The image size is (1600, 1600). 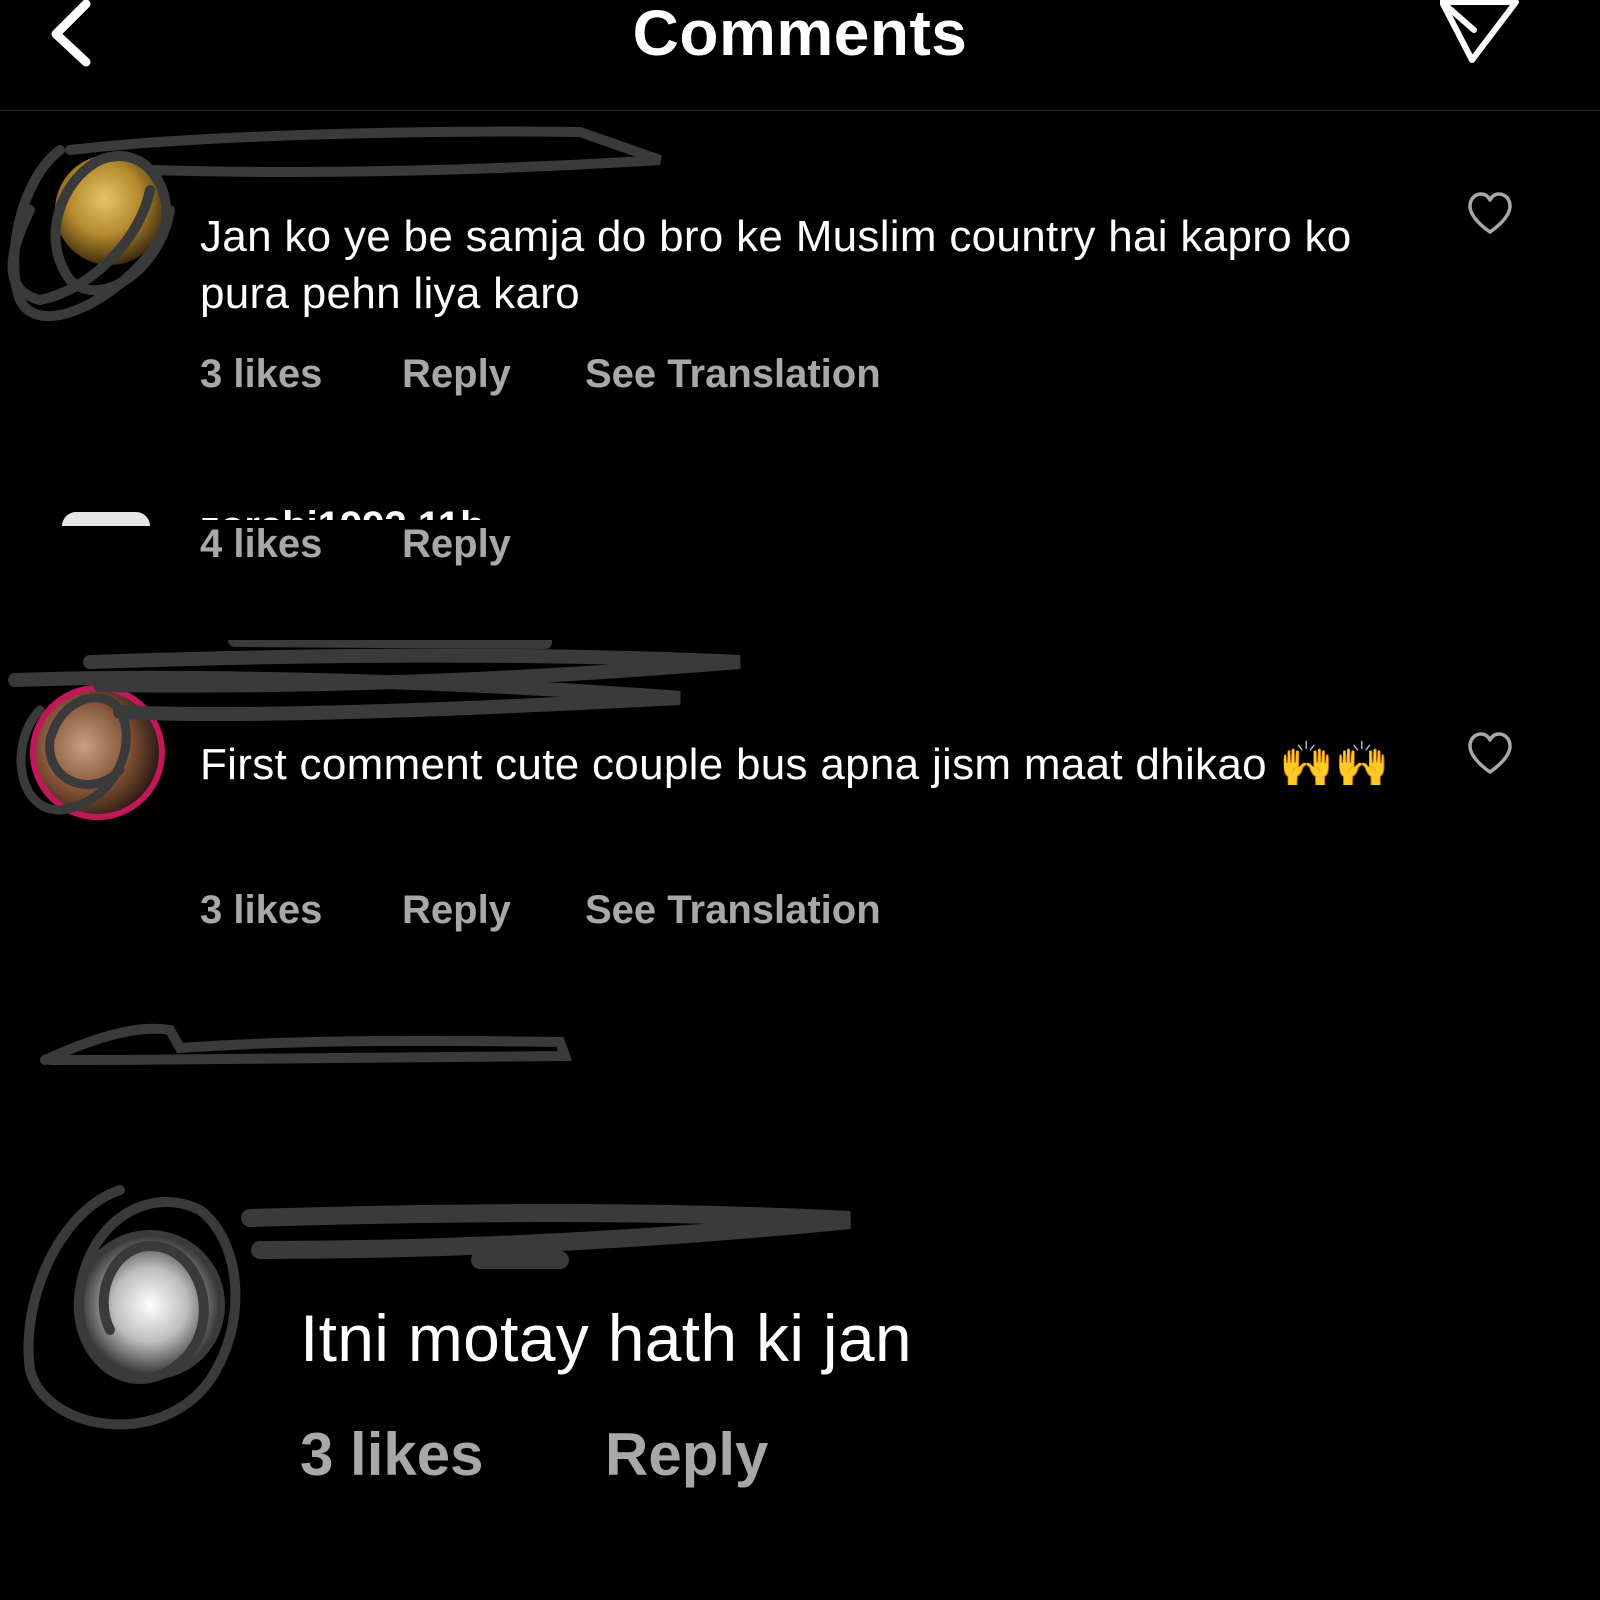 What do you see at coordinates (606, 1338) in the screenshot?
I see `comment-text: Itni motay hath ki jan` at bounding box center [606, 1338].